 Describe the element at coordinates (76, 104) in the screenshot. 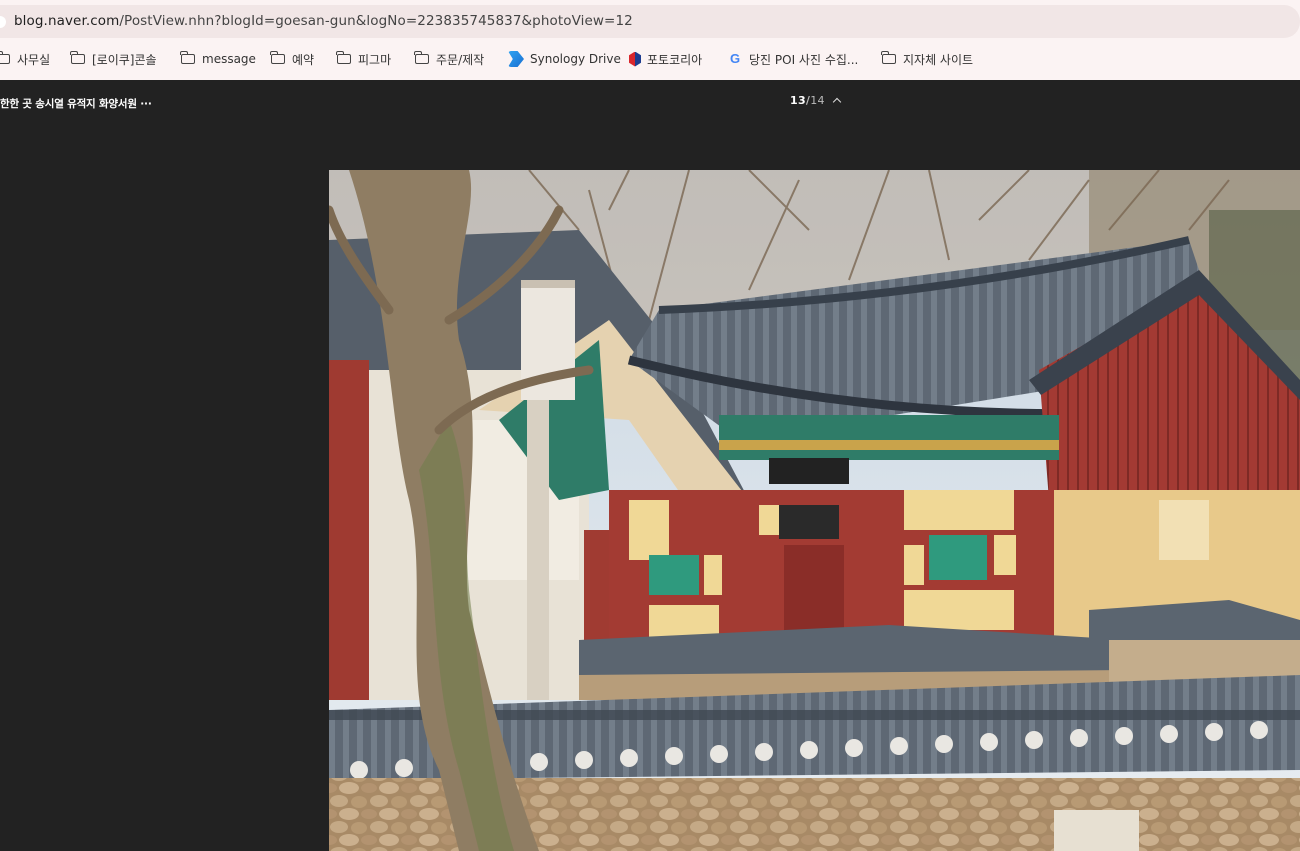

I see `post-title: 한한 곳 송시열 유적지 화양서원 ···` at that location.